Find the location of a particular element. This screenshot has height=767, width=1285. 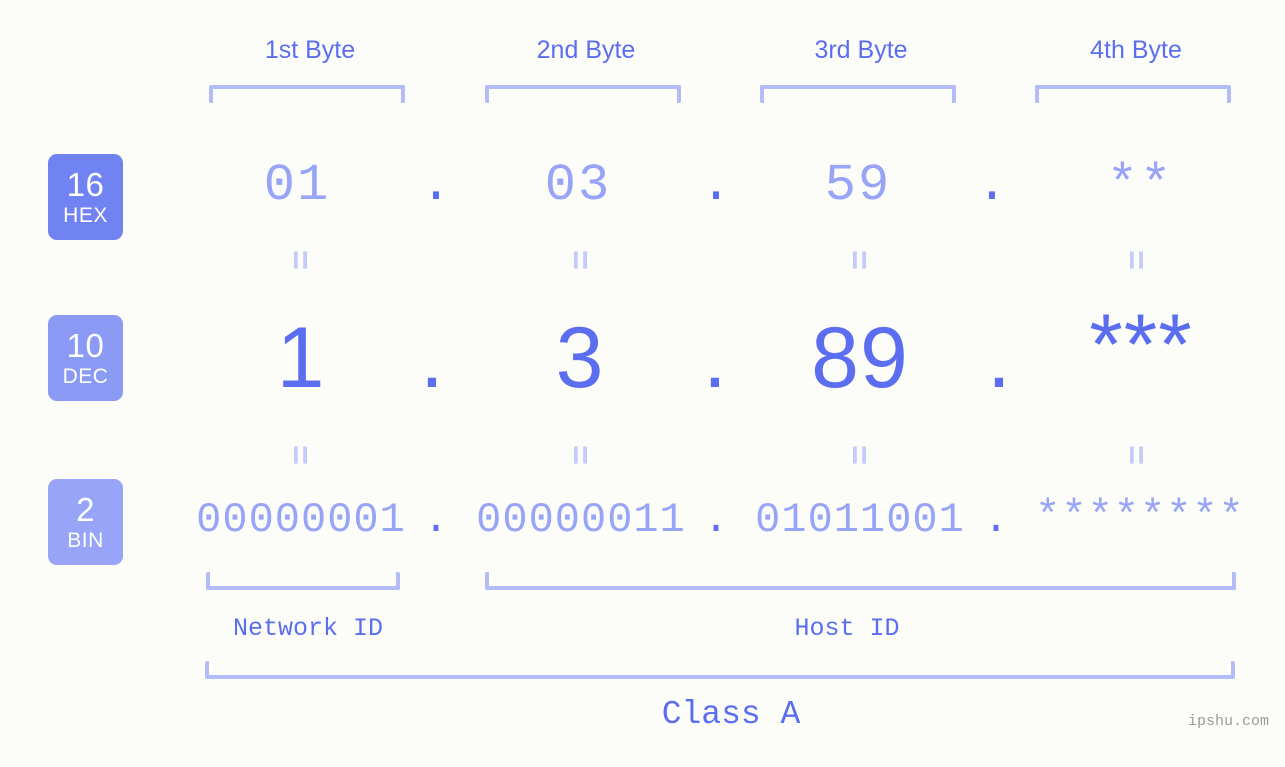

base-badge-dec: 10 DEC is located at coordinates (85, 358).